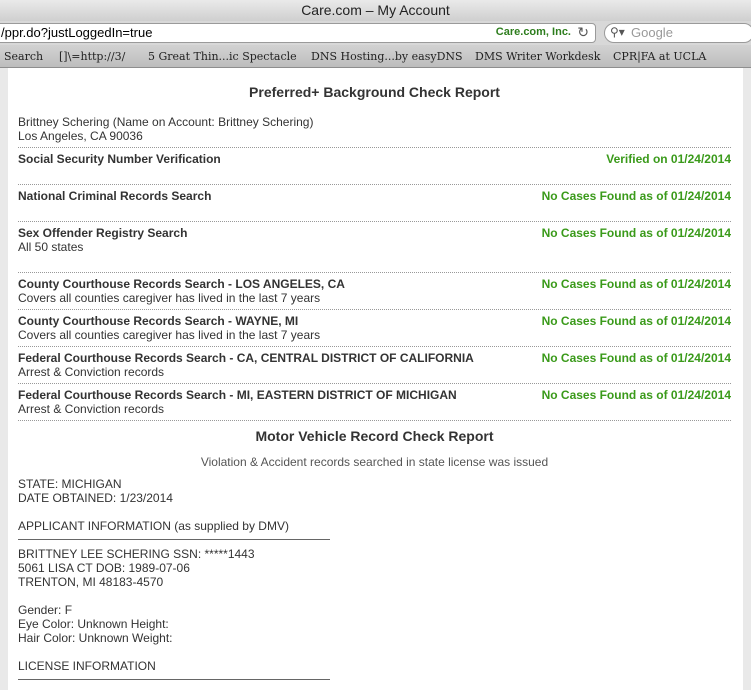  What do you see at coordinates (93, 624) in the screenshot?
I see `eye-line: Eye Color: Unknown Height:` at bounding box center [93, 624].